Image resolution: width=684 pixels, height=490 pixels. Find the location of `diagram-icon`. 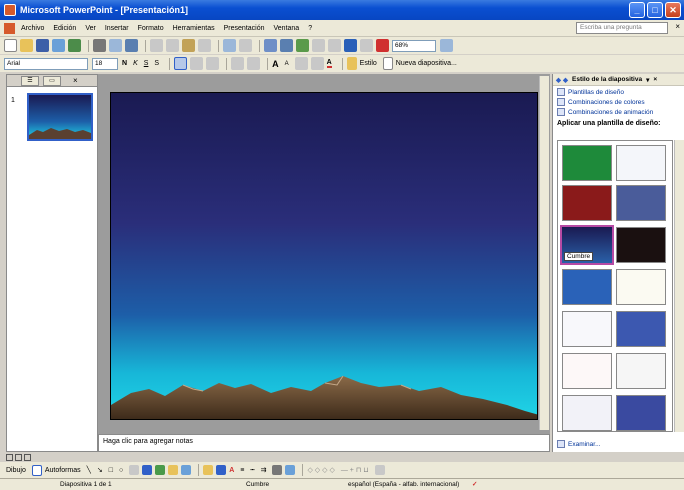

diagram-icon is located at coordinates (160, 470).